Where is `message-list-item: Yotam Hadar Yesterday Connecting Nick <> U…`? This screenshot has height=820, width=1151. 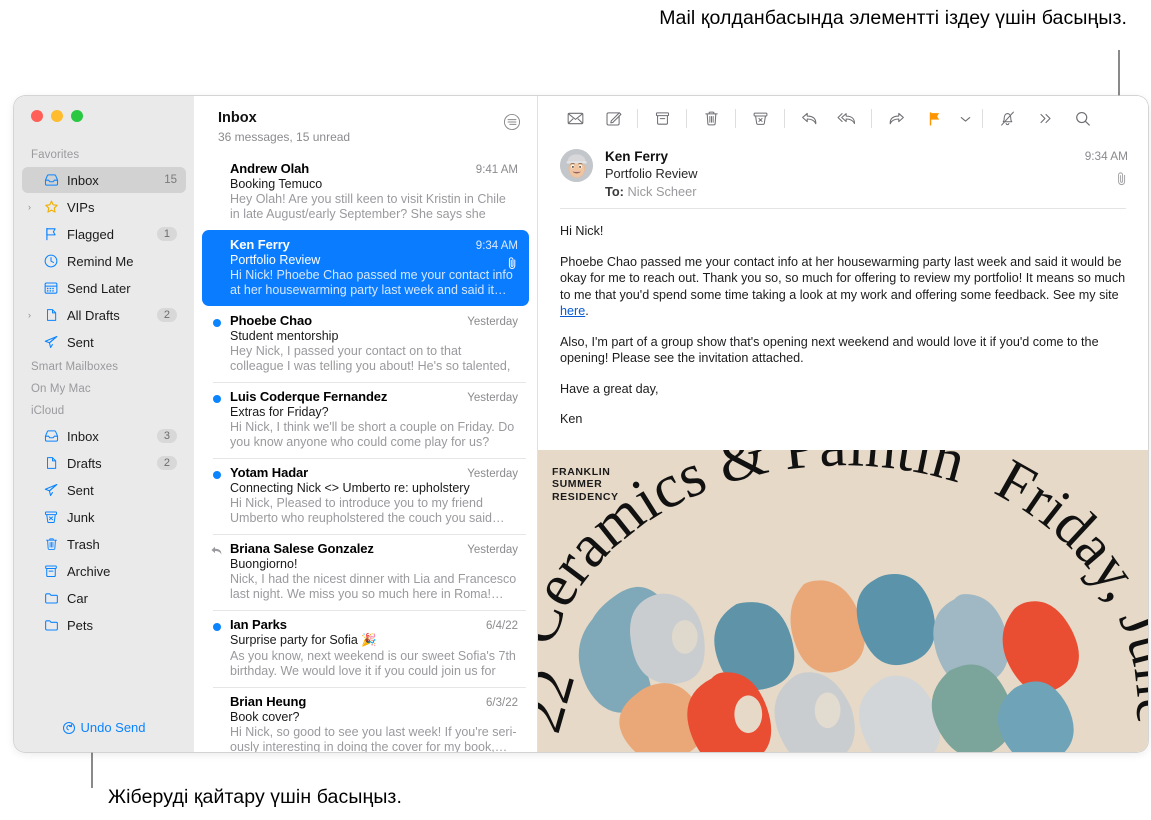 message-list-item: Yotam Hadar Yesterday Connecting Nick <> U… is located at coordinates (365, 496).